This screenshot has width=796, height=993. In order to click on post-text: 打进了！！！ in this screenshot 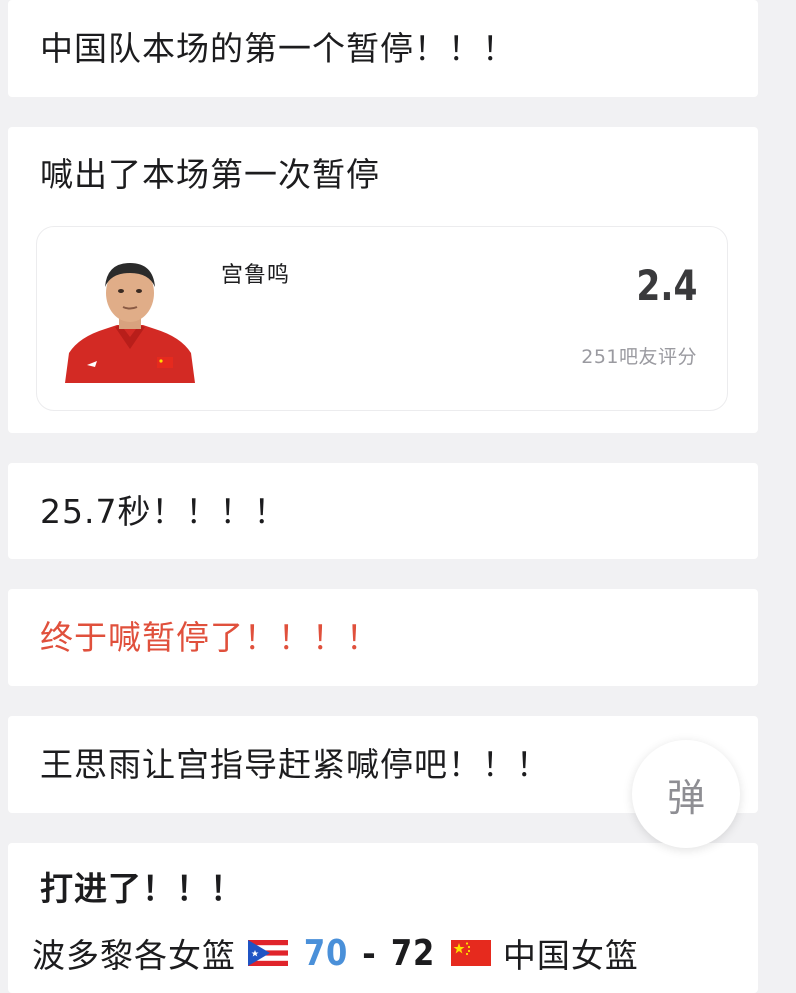, I will do `click(142, 888)`.